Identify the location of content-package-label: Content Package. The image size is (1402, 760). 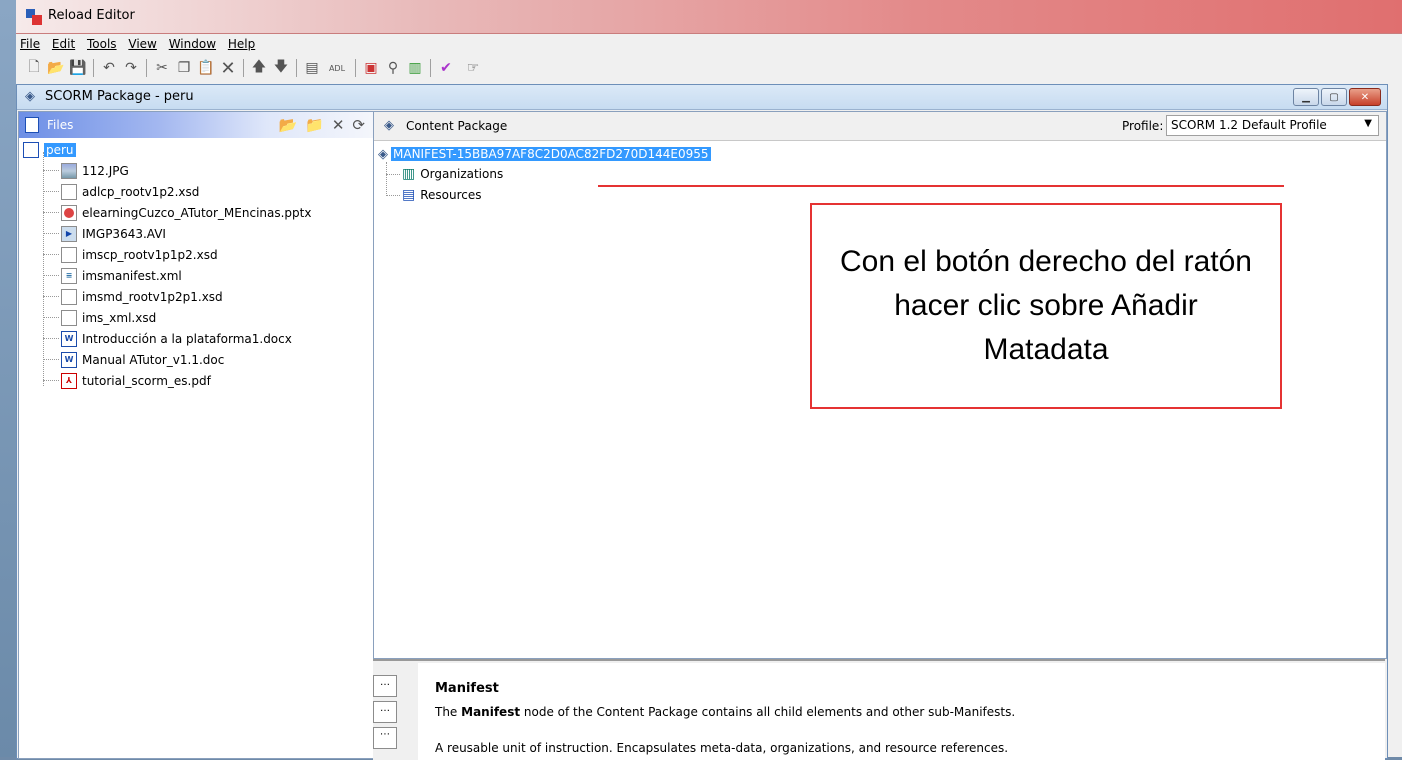
(457, 126).